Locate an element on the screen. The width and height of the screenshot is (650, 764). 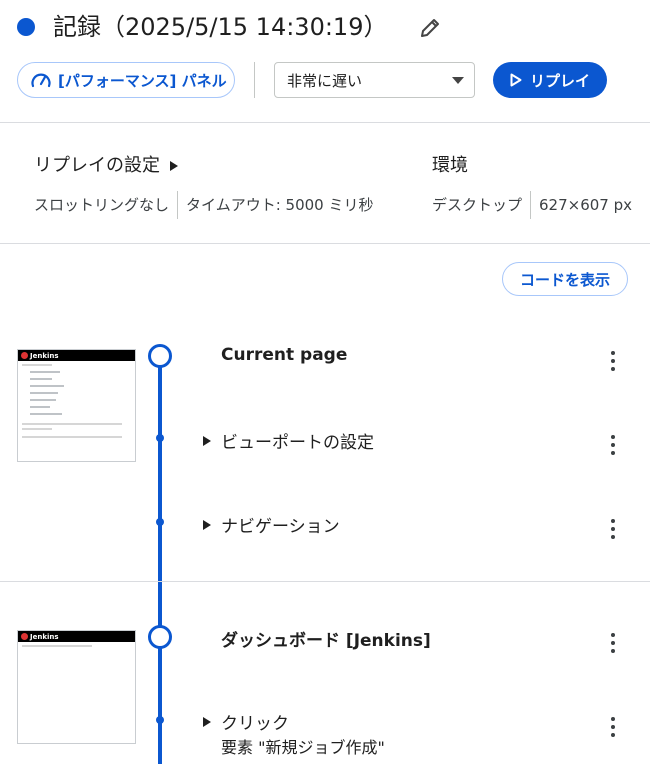
size-value: 627×607 px is located at coordinates (586, 205).